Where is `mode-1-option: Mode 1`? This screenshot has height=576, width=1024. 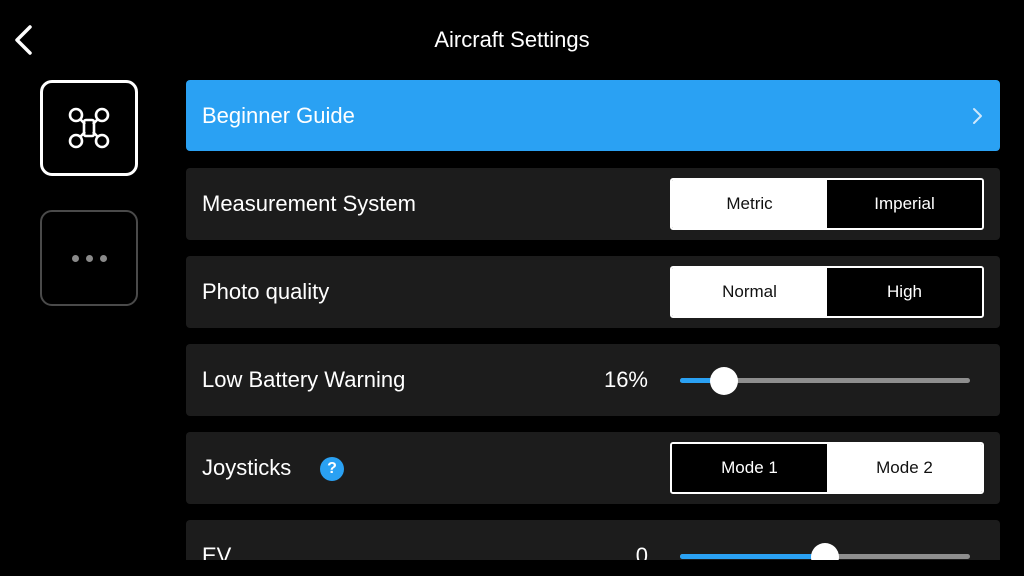 mode-1-option: Mode 1 is located at coordinates (749, 468).